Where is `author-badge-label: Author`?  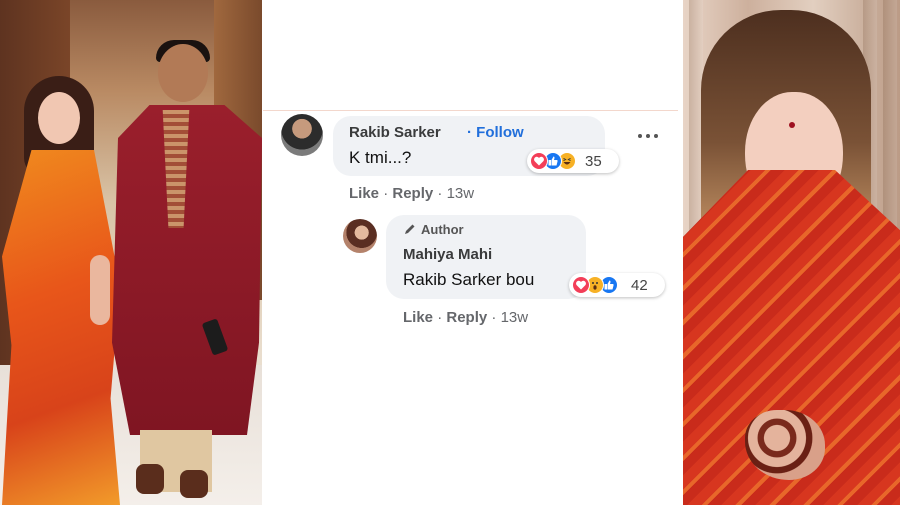
author-badge-label: Author is located at coordinates (442, 229).